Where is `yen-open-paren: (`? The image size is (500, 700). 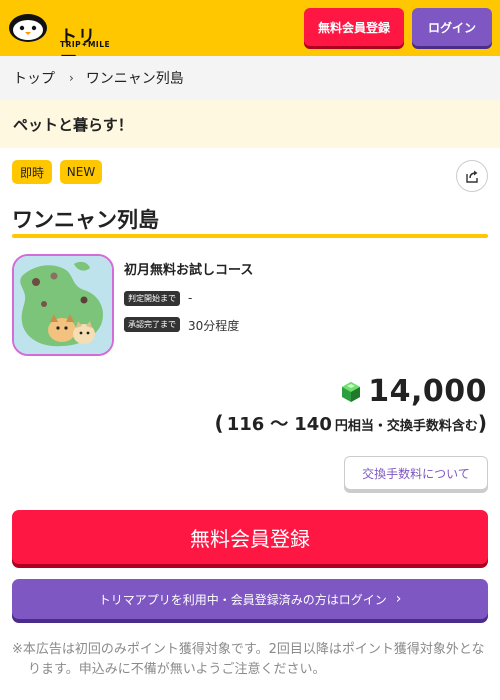
yen-open-paren: ( is located at coordinates (219, 423).